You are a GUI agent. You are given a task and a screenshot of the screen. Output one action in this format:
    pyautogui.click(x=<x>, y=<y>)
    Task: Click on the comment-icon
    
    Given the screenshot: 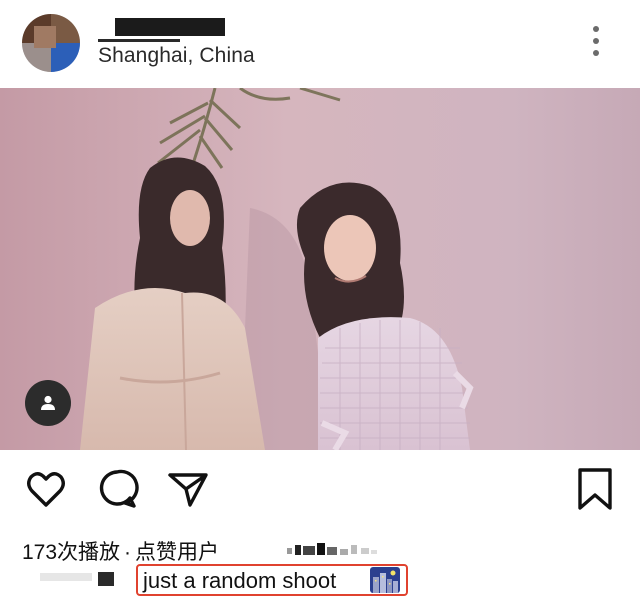 What is the action you would take?
    pyautogui.click(x=119, y=488)
    